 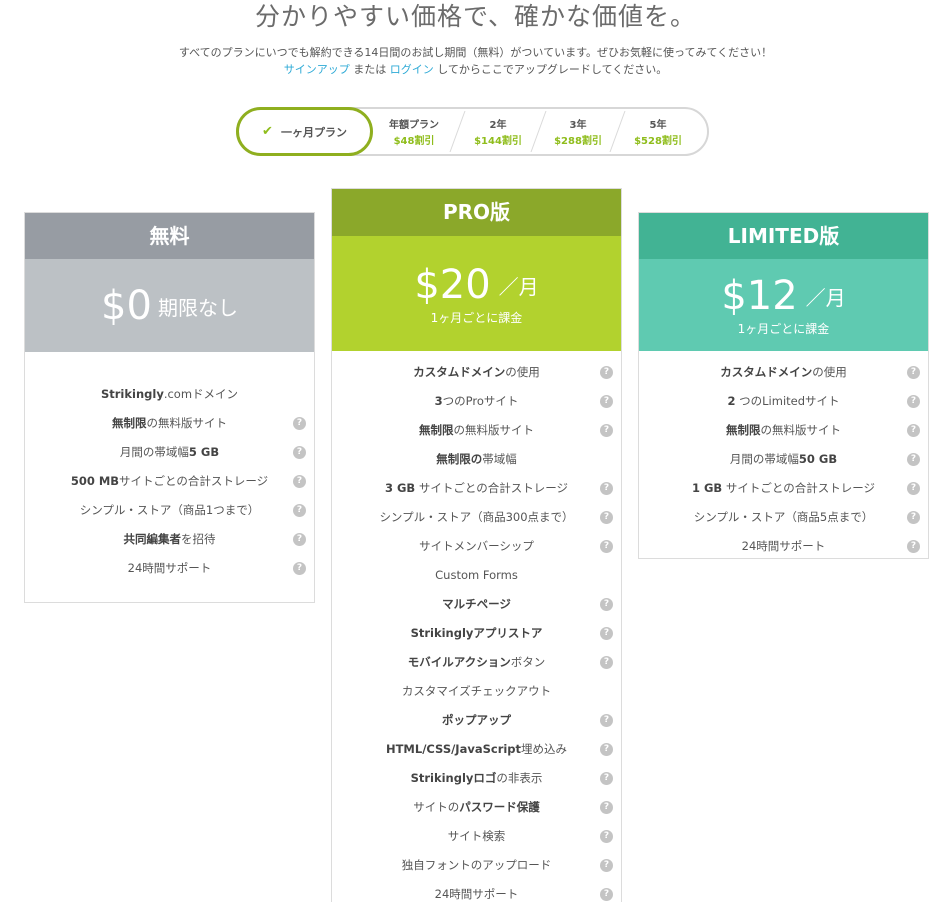 What do you see at coordinates (453, 778) in the screenshot?
I see `feature-highlight: Strikinglyロゴ` at bounding box center [453, 778].